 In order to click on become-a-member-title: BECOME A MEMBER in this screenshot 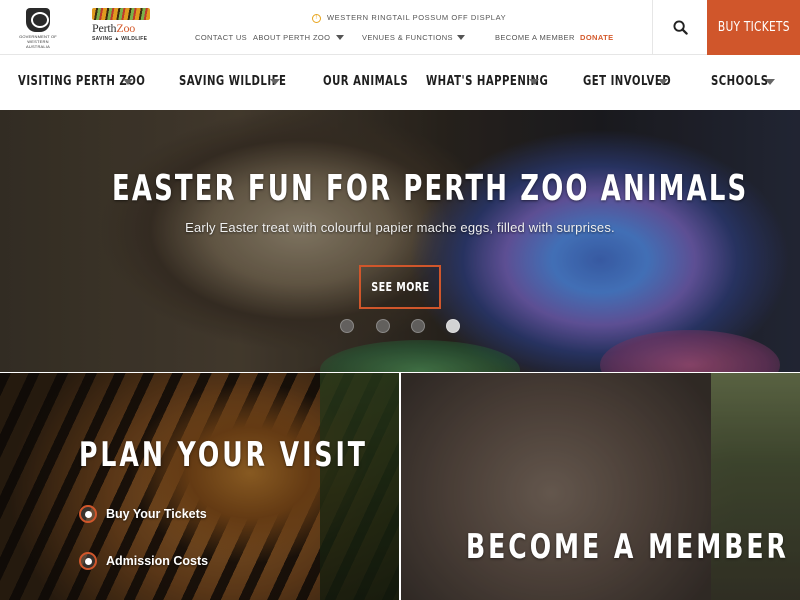, I will do `click(627, 547)`.